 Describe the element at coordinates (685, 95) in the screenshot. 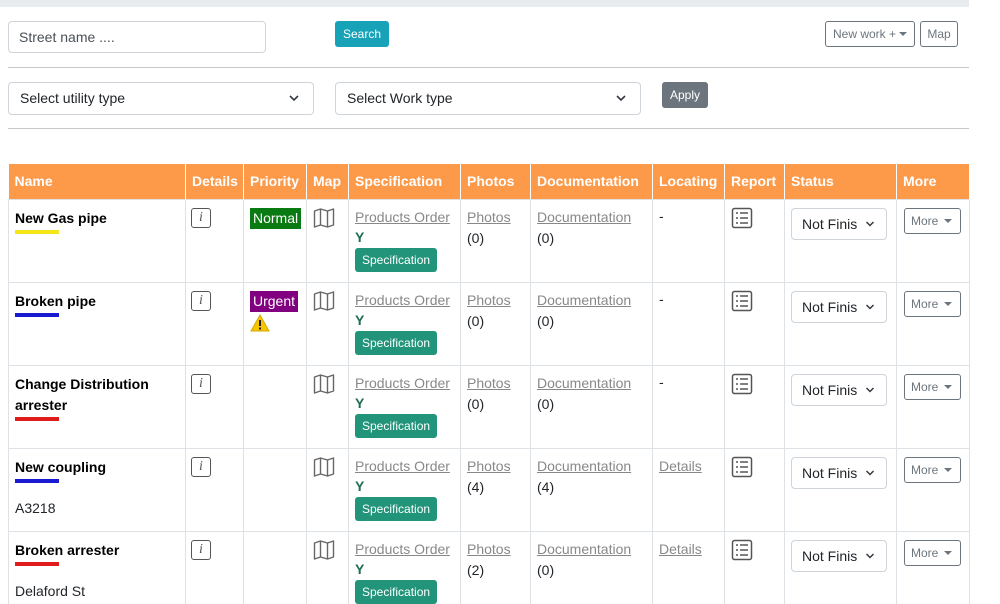

I see `apply-button: Apply` at that location.